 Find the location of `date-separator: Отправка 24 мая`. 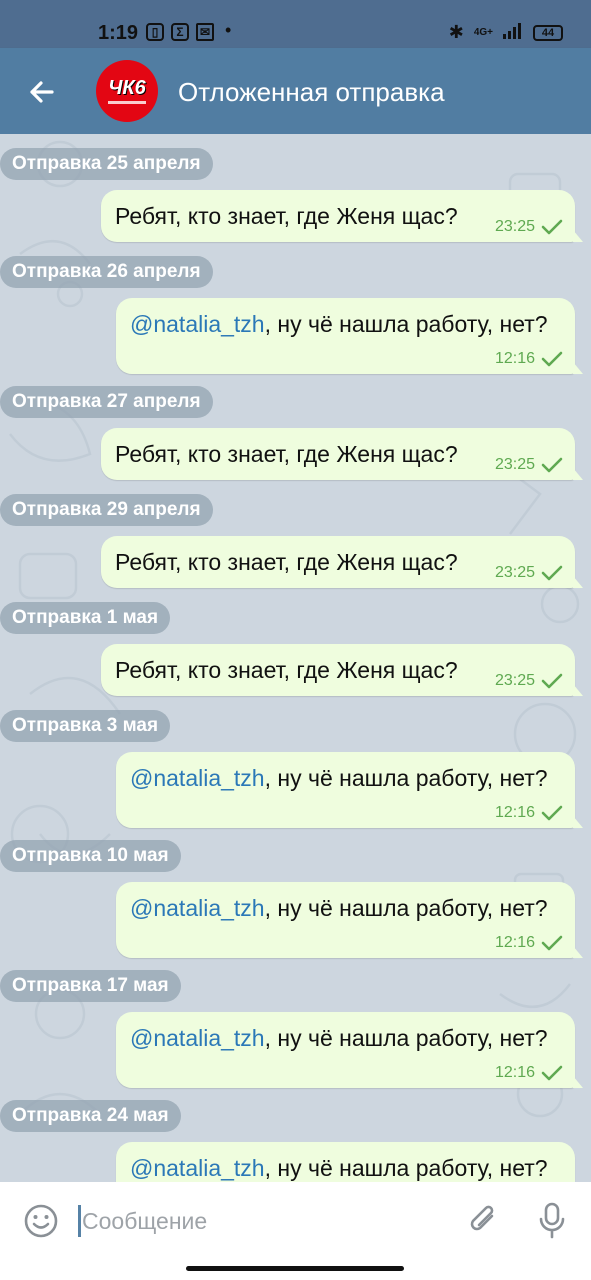

date-separator: Отправка 24 мая is located at coordinates (90, 1116).